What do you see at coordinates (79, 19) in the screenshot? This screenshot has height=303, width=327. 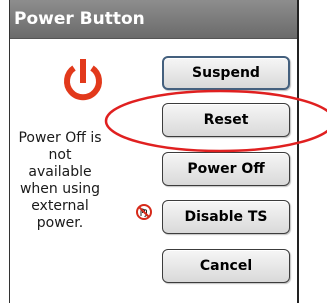 I see `window-title: Power Button` at bounding box center [79, 19].